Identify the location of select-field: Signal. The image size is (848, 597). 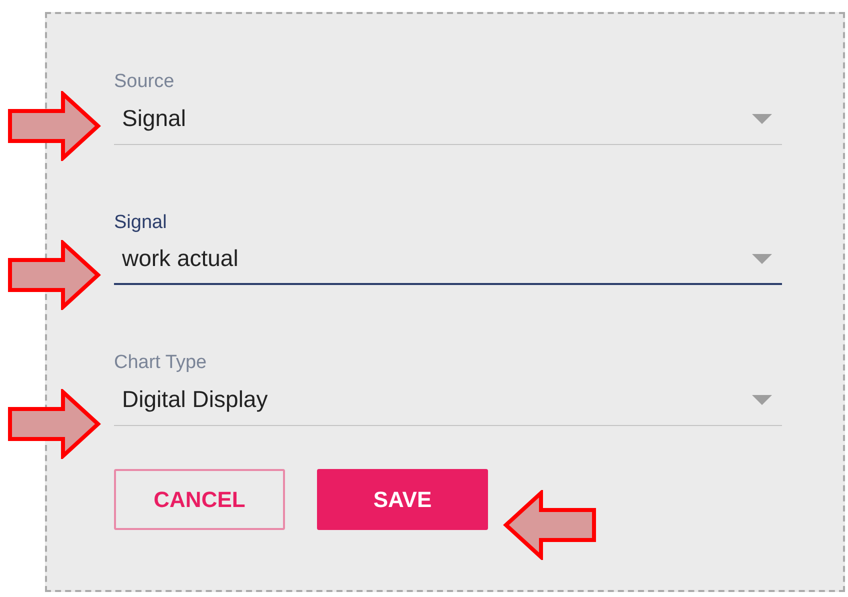
(448, 119).